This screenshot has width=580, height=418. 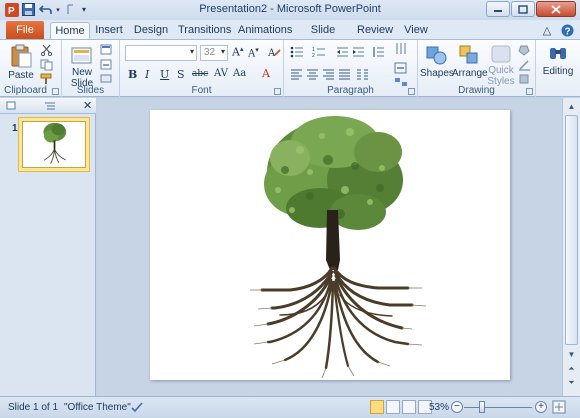 I want to click on editing-group: Editing, so click(x=558, y=68).